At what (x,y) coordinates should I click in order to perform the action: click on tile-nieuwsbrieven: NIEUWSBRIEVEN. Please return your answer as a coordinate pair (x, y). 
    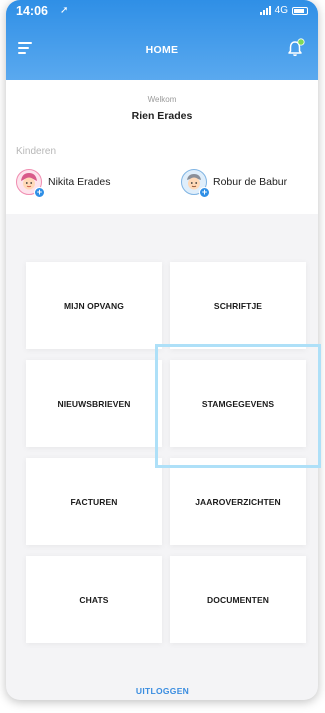
    Looking at the image, I should click on (94, 403).